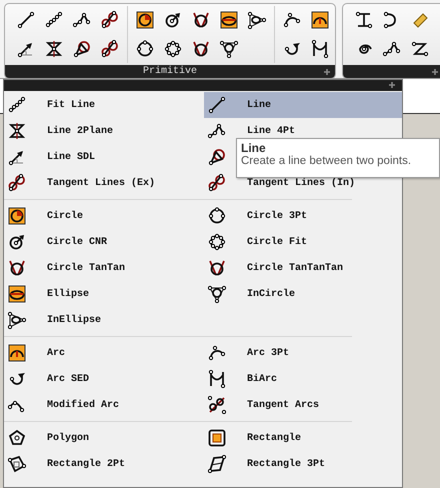  Describe the element at coordinates (169, 71) in the screenshot. I see `panel-title: Primitive` at that location.